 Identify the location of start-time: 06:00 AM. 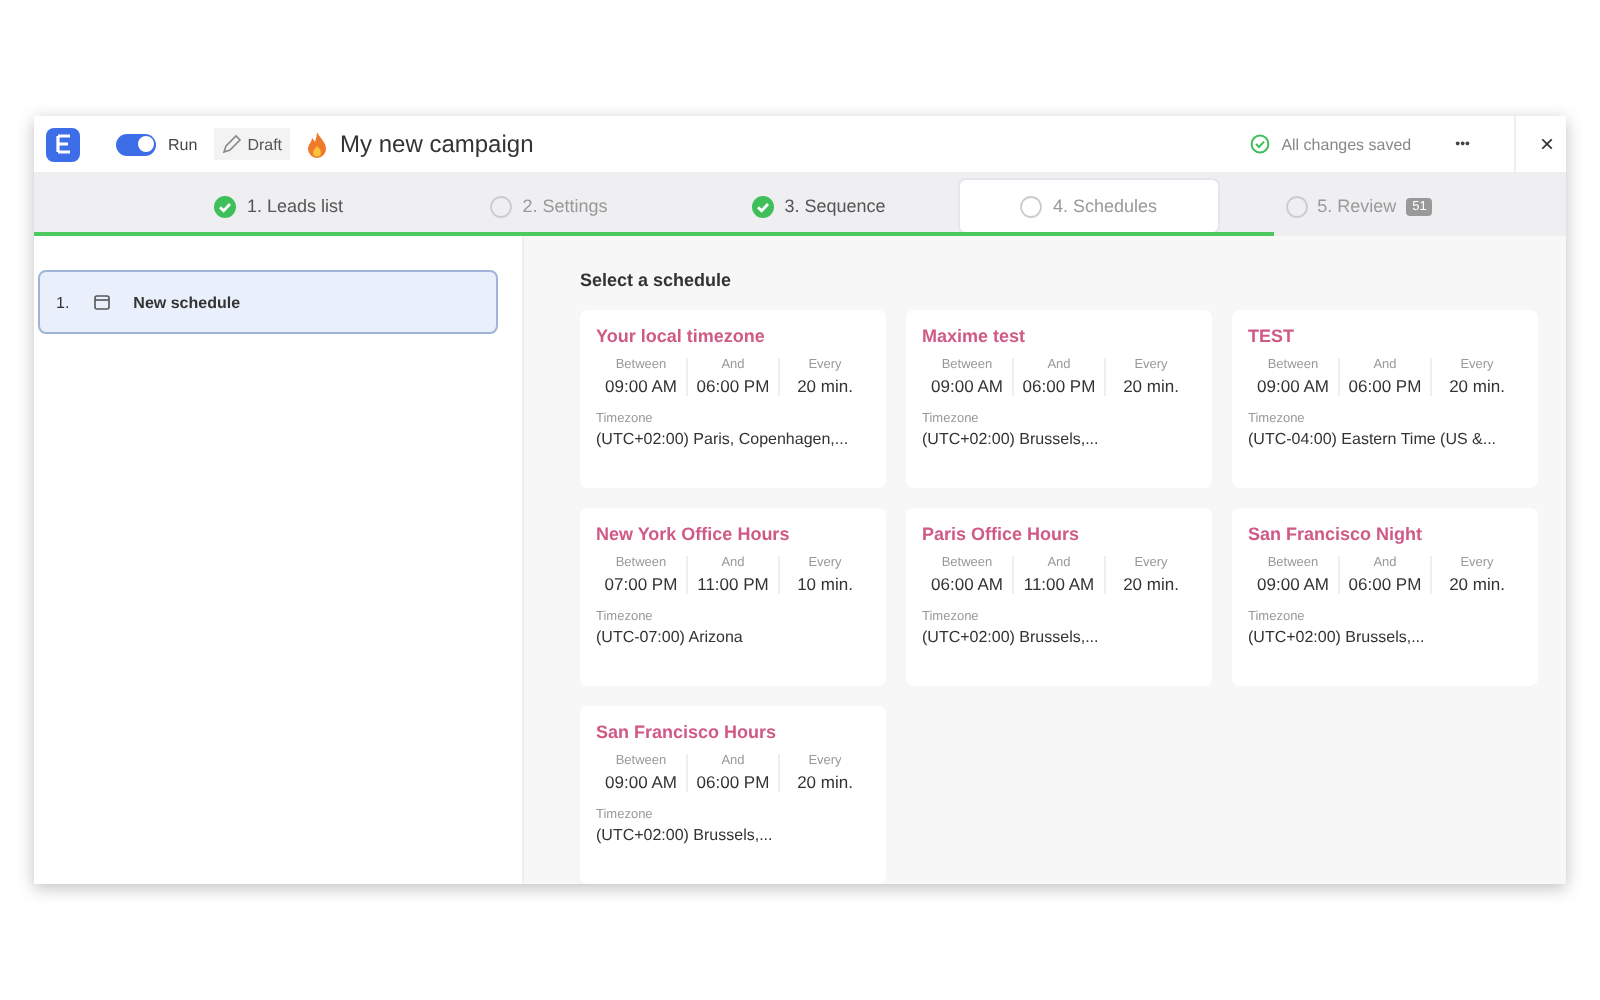
(967, 584).